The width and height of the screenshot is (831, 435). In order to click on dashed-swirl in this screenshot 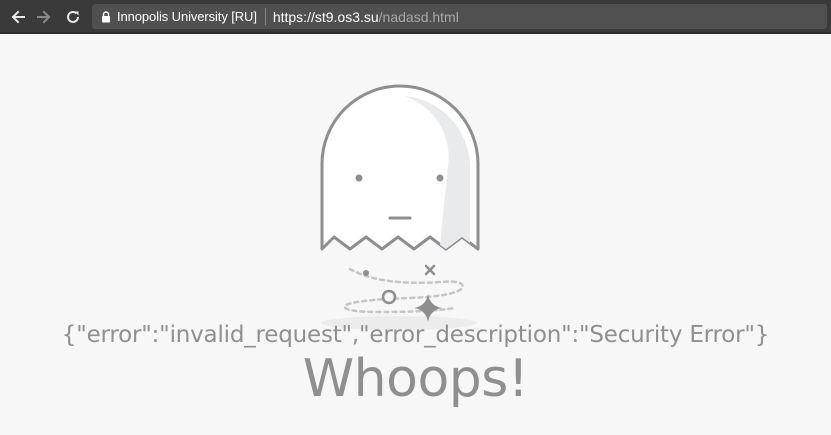, I will do `click(403, 290)`.